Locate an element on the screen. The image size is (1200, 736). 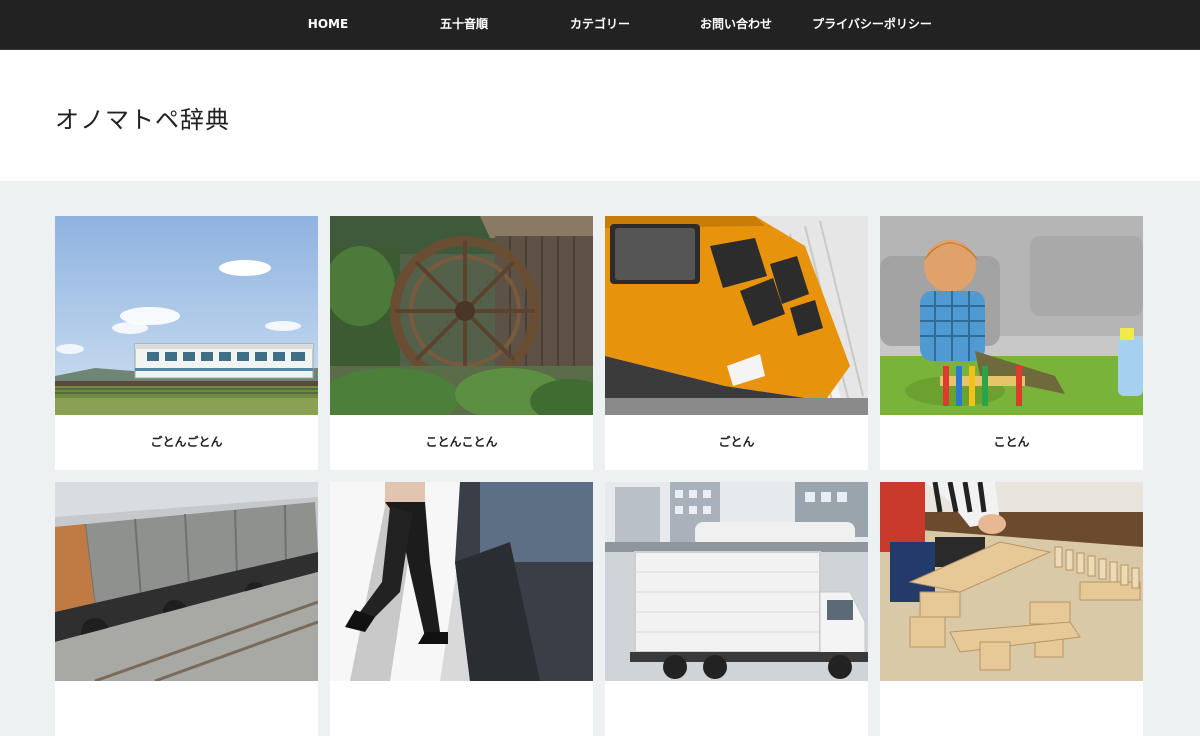
post-card-goton: ごとん is located at coordinates (736, 343).